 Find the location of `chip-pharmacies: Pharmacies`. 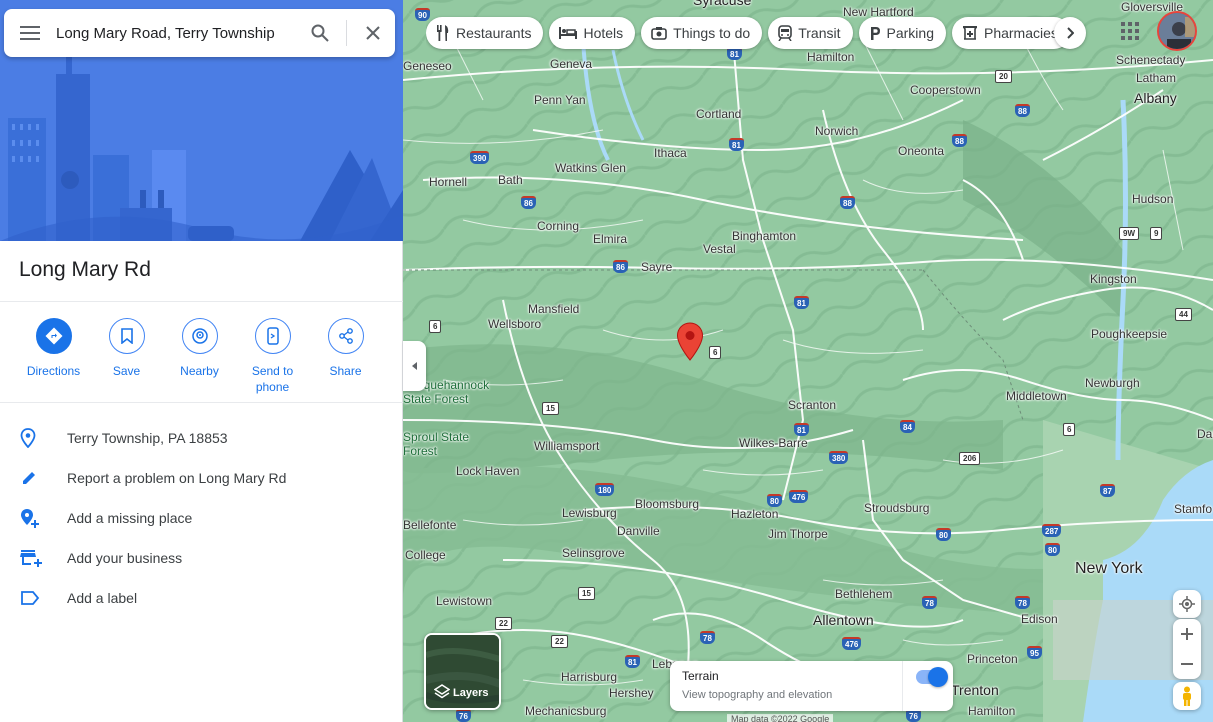

chip-pharmacies: Pharmacies is located at coordinates (1010, 33).